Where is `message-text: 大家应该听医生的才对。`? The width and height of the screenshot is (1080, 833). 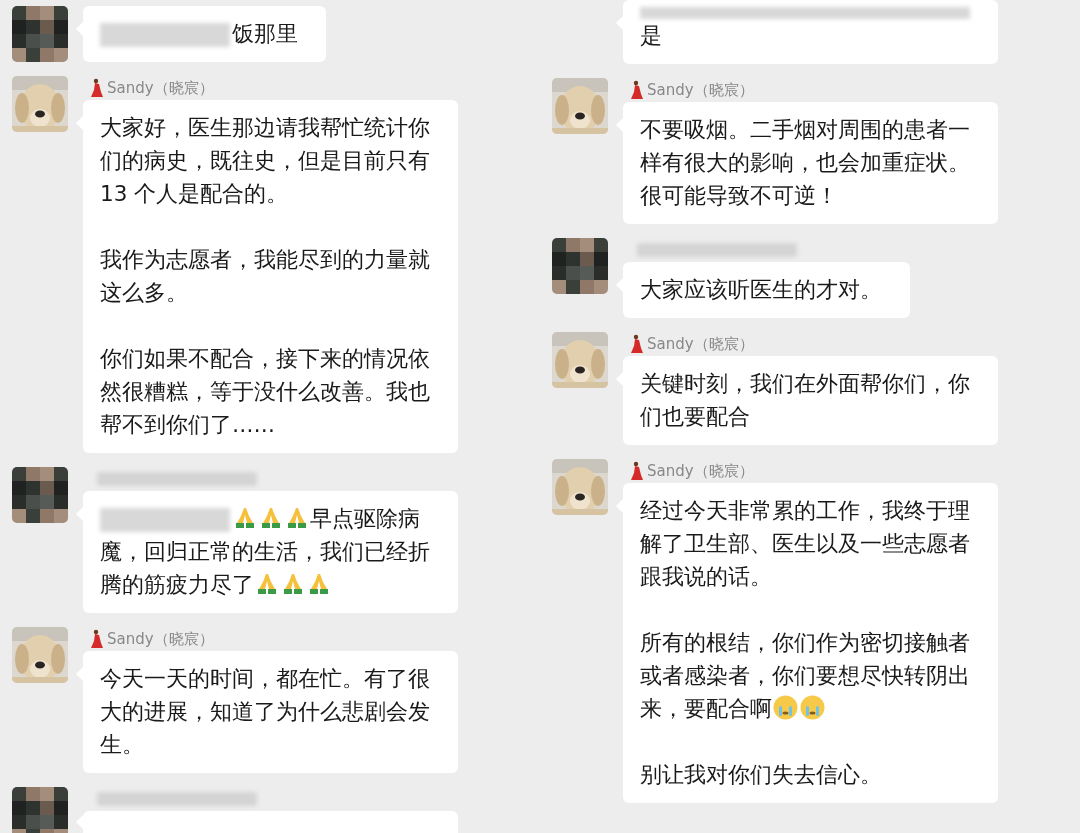
message-text: 大家应该听医生的才对。 is located at coordinates (761, 289).